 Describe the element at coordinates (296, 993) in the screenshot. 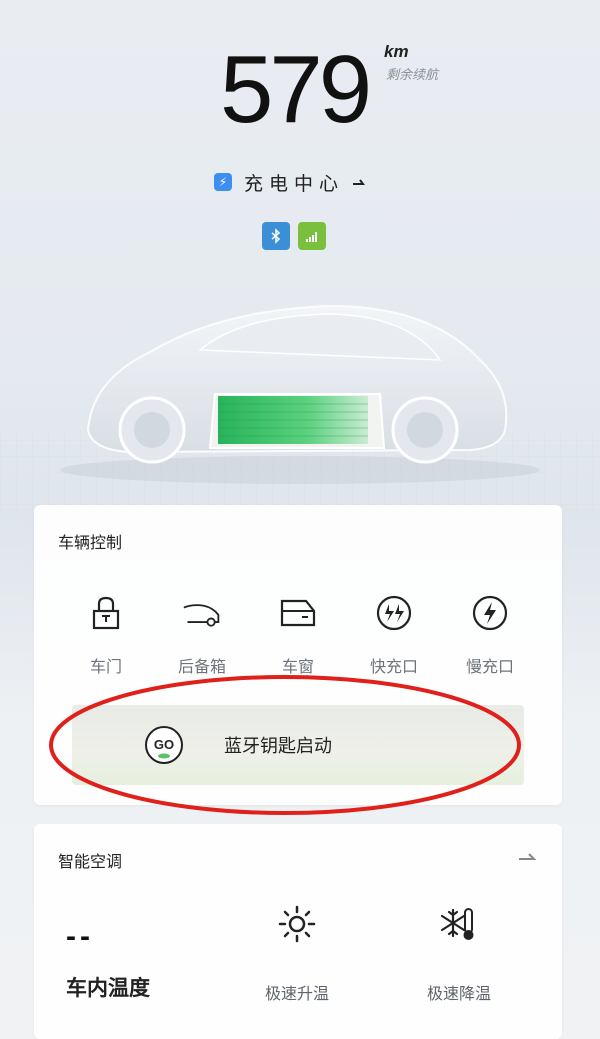

I see `rapid-heat-label: 极速升温` at that location.